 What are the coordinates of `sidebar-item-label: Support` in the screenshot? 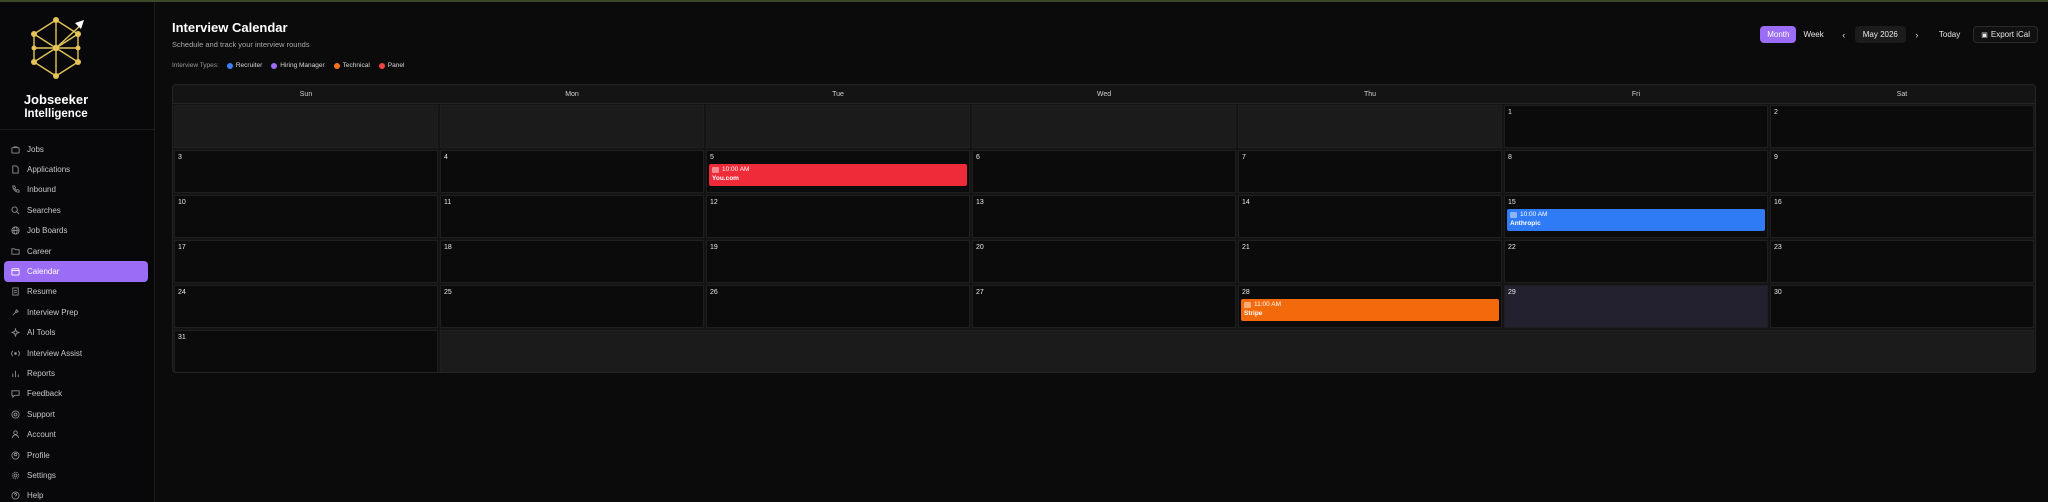 It's located at (41, 414).